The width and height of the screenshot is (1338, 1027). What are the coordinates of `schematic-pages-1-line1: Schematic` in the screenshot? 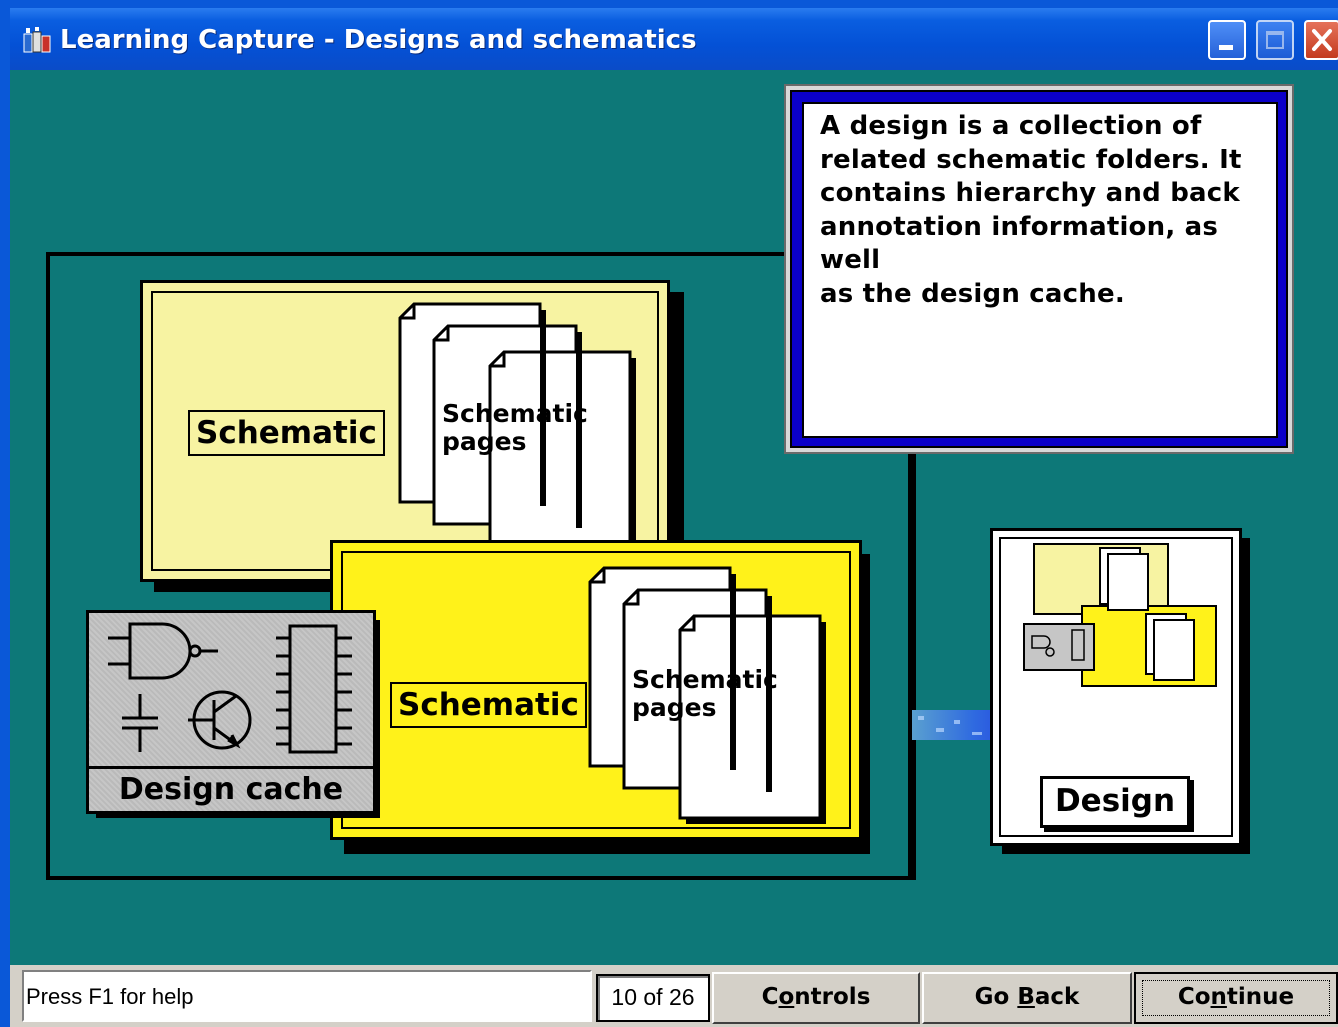 It's located at (515, 413).